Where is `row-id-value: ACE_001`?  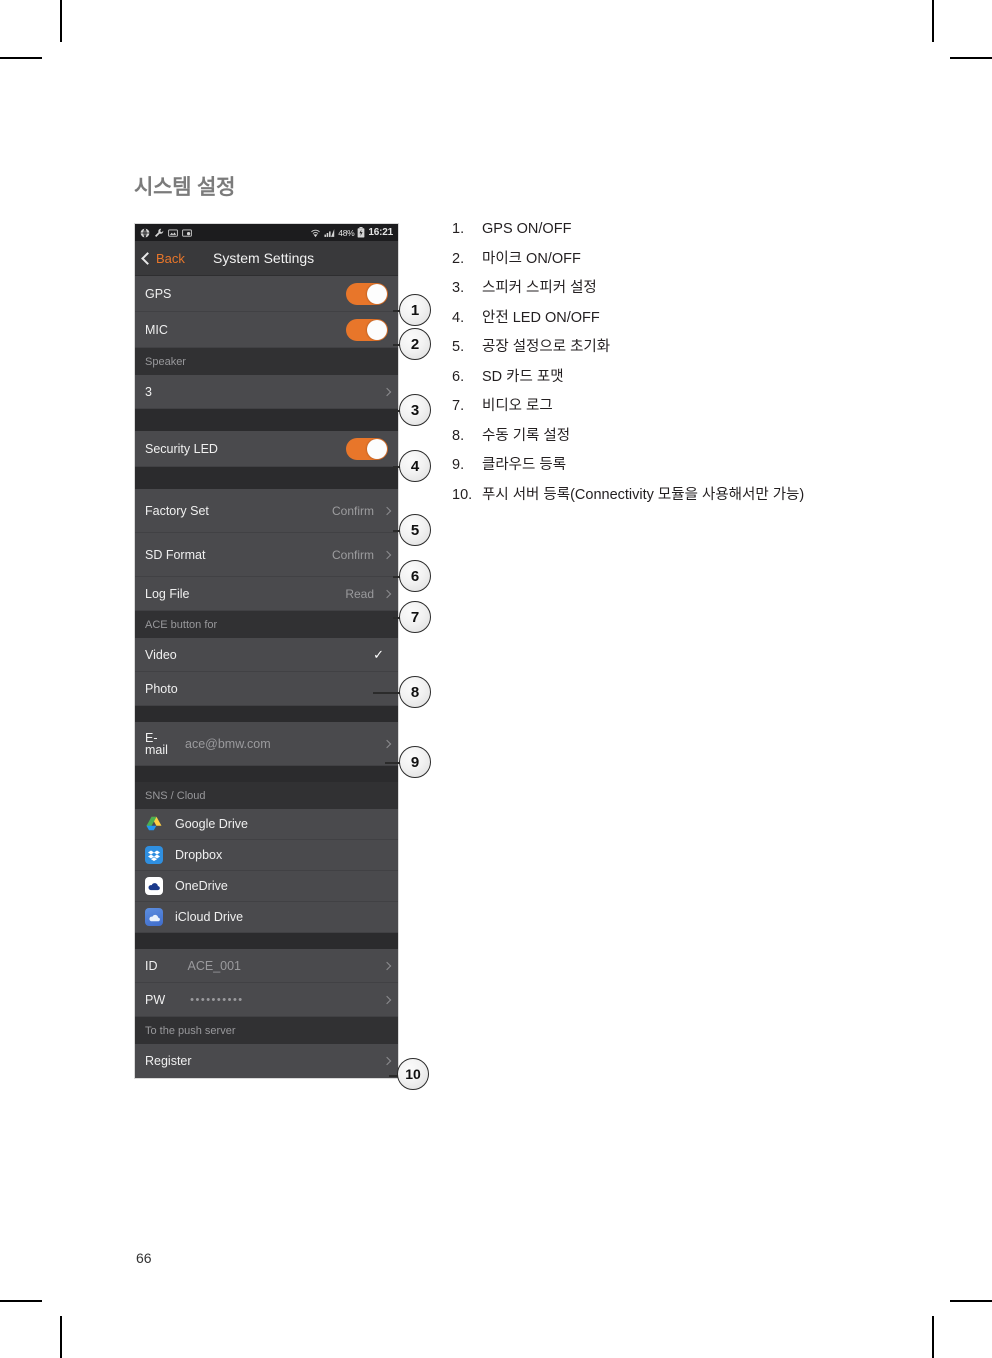 row-id-value: ACE_001 is located at coordinates (214, 965).